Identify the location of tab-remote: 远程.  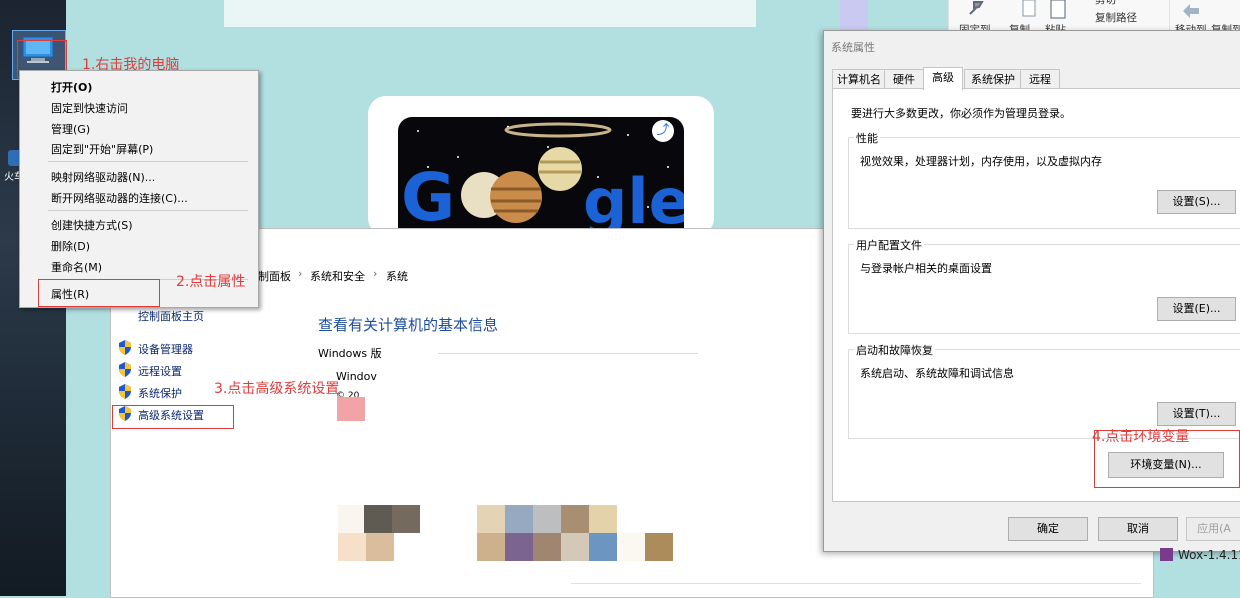
(1040, 79).